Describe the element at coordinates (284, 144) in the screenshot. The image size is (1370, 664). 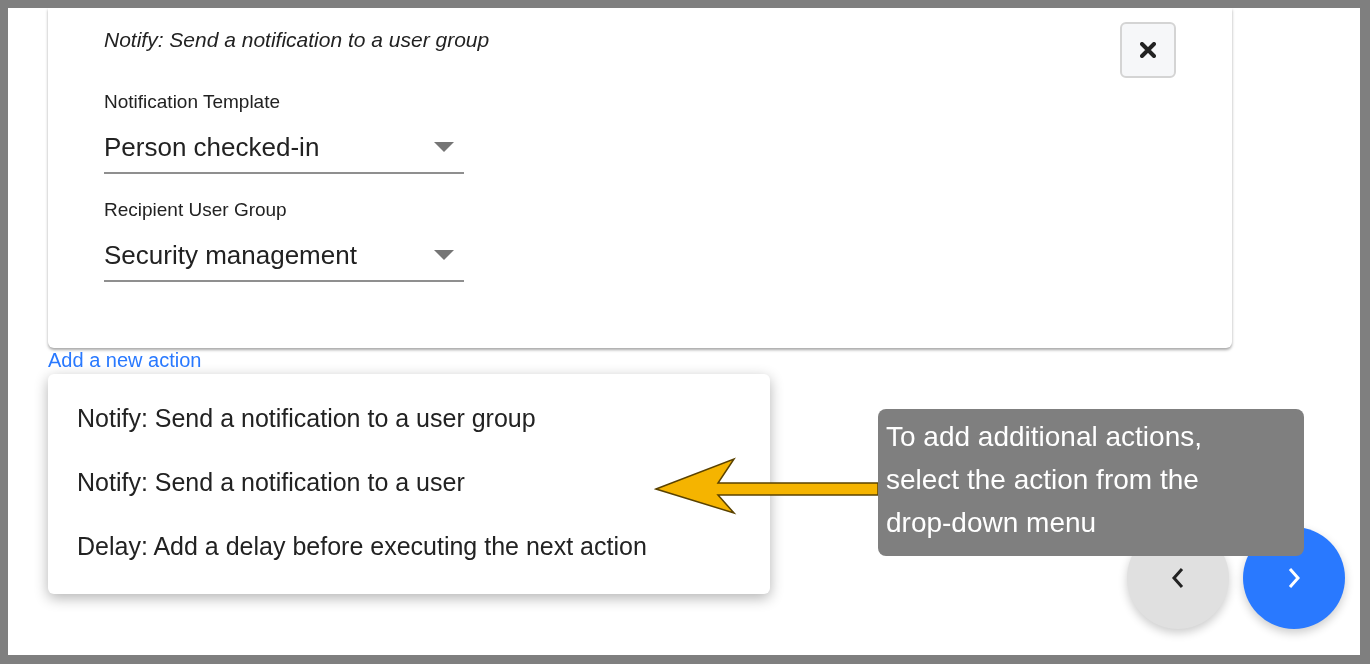
I see `dropdown-field: Person checked-in` at that location.